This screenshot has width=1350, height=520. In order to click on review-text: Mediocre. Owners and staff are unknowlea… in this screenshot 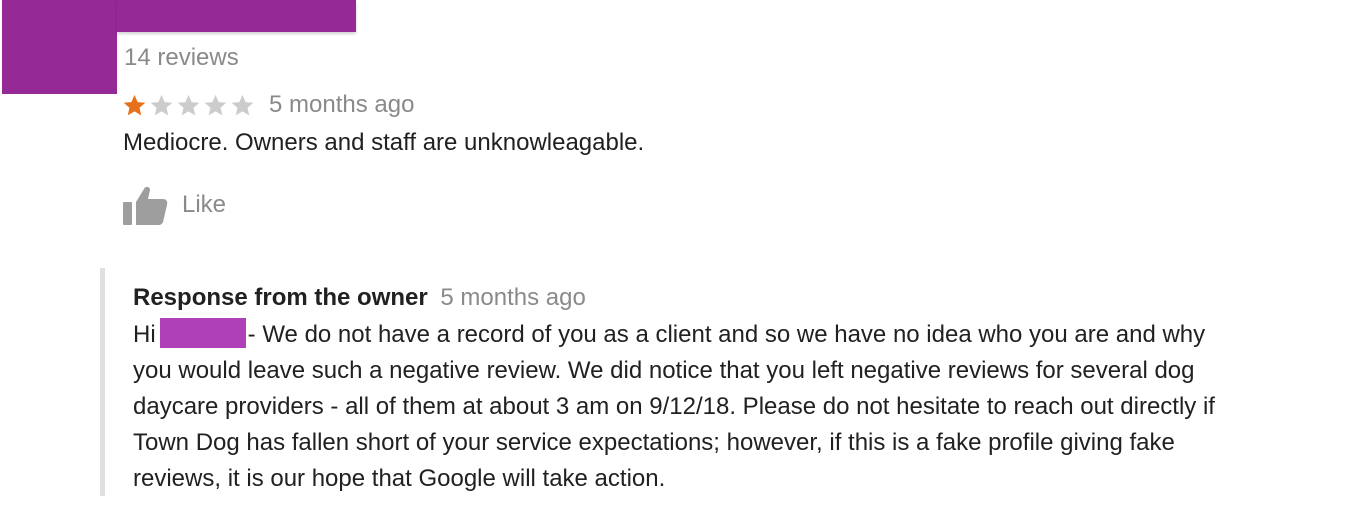, I will do `click(384, 142)`.